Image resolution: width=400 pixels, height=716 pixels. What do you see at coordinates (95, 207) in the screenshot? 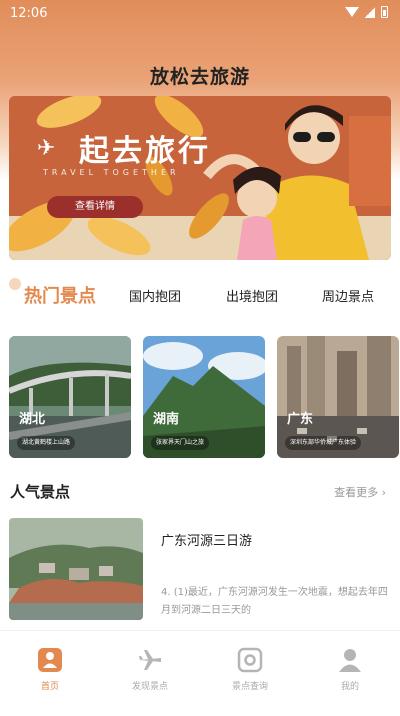
I see `view-details-button: 查看详情` at bounding box center [95, 207].